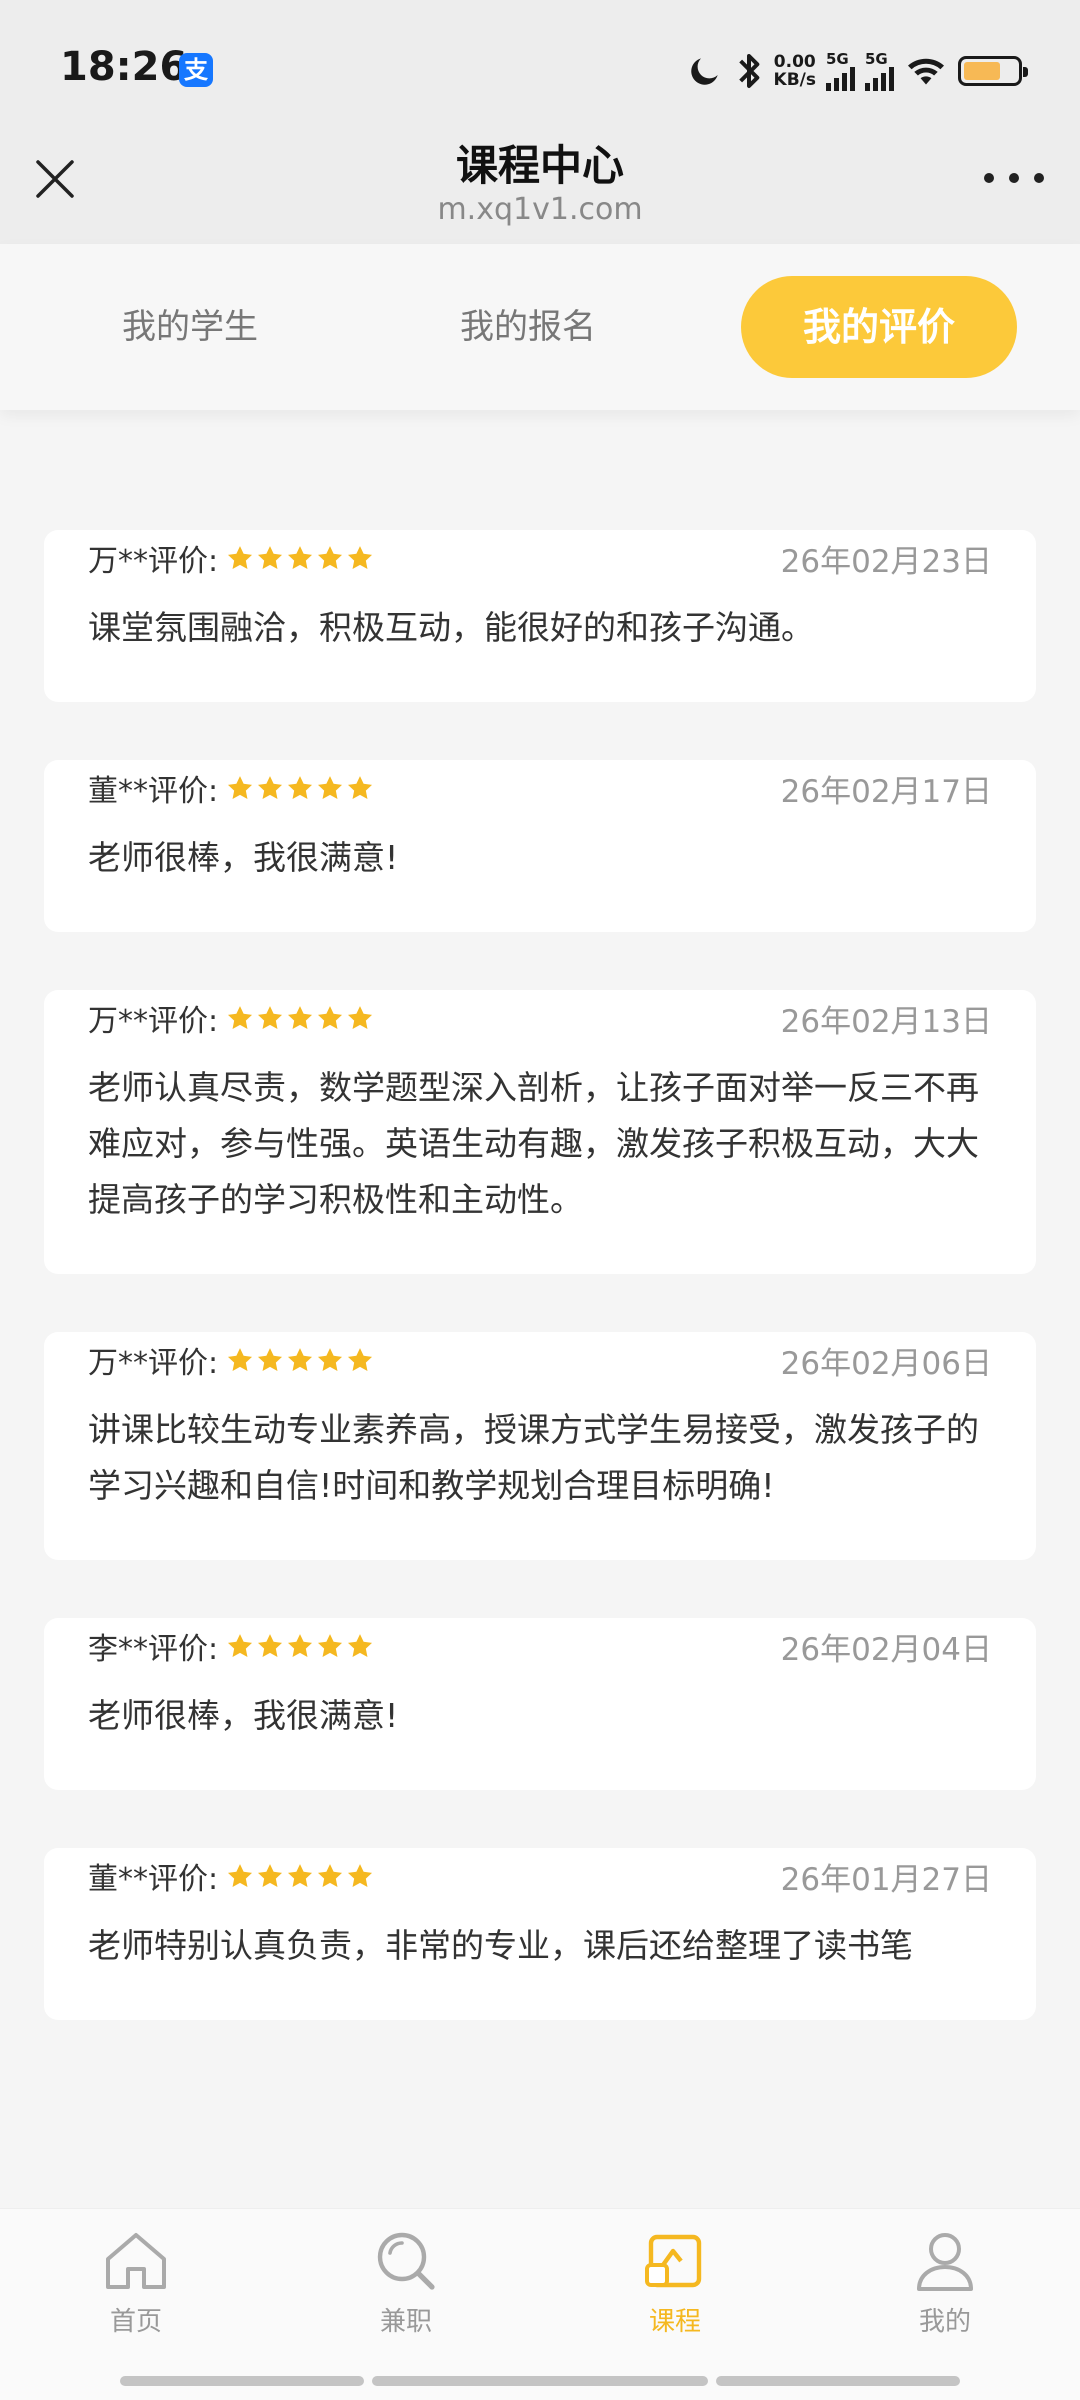 This screenshot has height=2400, width=1080. Describe the element at coordinates (886, 791) in the screenshot. I see `review-date: 26年02月17日` at that location.